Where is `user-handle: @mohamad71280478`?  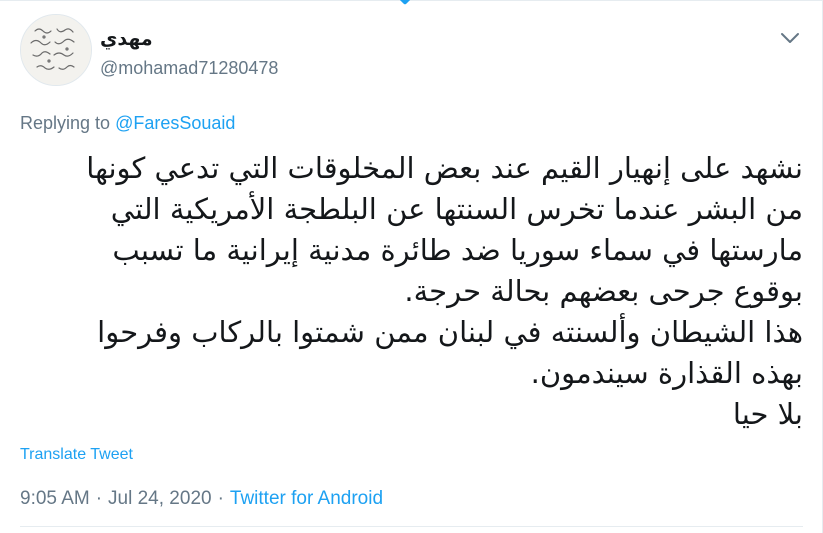
user-handle: @mohamad71280478 is located at coordinates (189, 68).